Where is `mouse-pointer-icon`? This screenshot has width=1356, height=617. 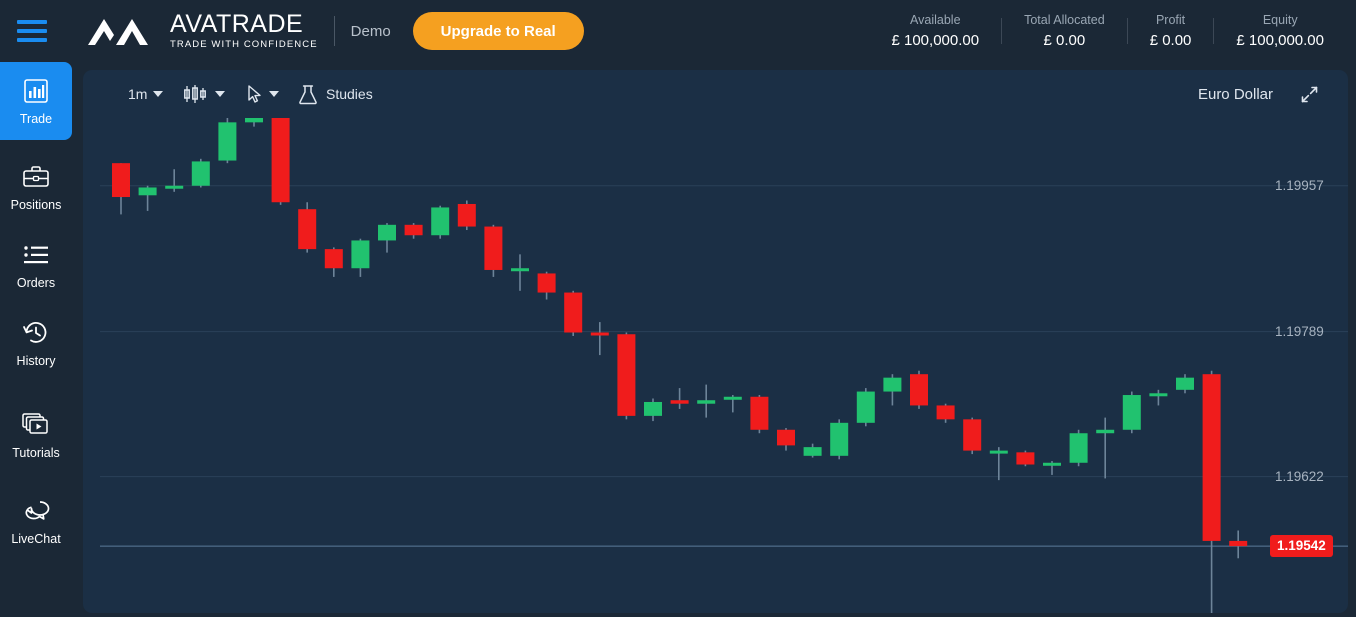 mouse-pointer-icon is located at coordinates (254, 93).